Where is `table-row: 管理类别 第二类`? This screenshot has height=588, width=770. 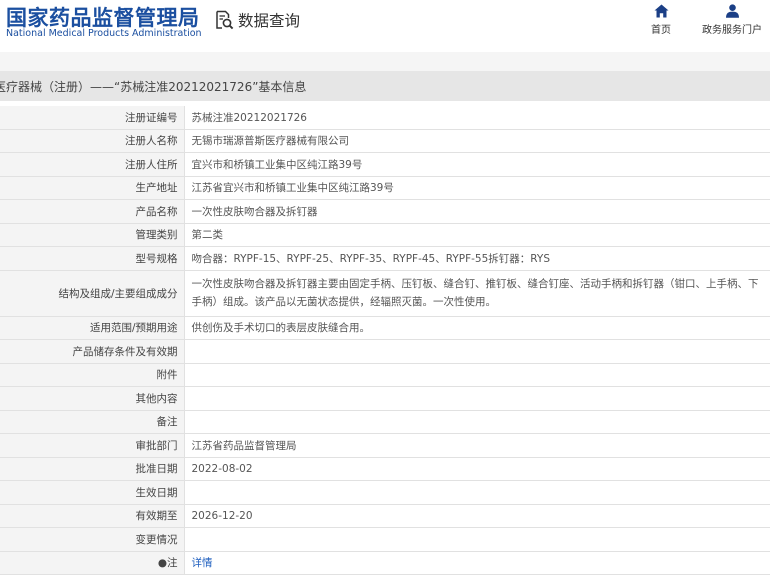 table-row: 管理类别 第二类 is located at coordinates (385, 235).